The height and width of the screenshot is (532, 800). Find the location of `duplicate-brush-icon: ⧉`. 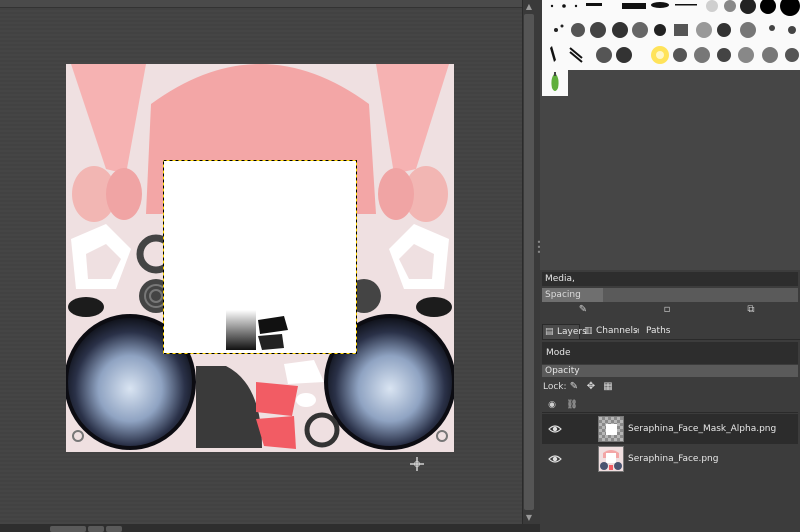

duplicate-brush-icon: ⧉ is located at coordinates (751, 310).